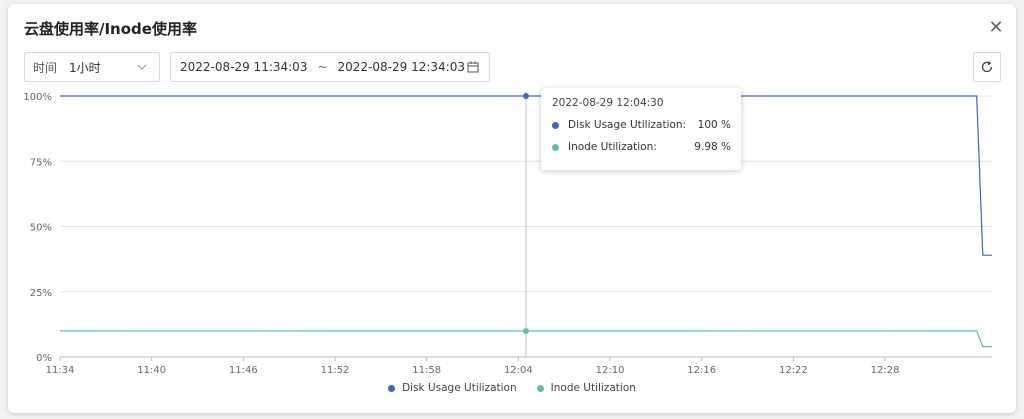 The width and height of the screenshot is (1024, 419). Describe the element at coordinates (612, 147) in the screenshot. I see `tooltip-inode-name: Inode Utilization:` at that location.